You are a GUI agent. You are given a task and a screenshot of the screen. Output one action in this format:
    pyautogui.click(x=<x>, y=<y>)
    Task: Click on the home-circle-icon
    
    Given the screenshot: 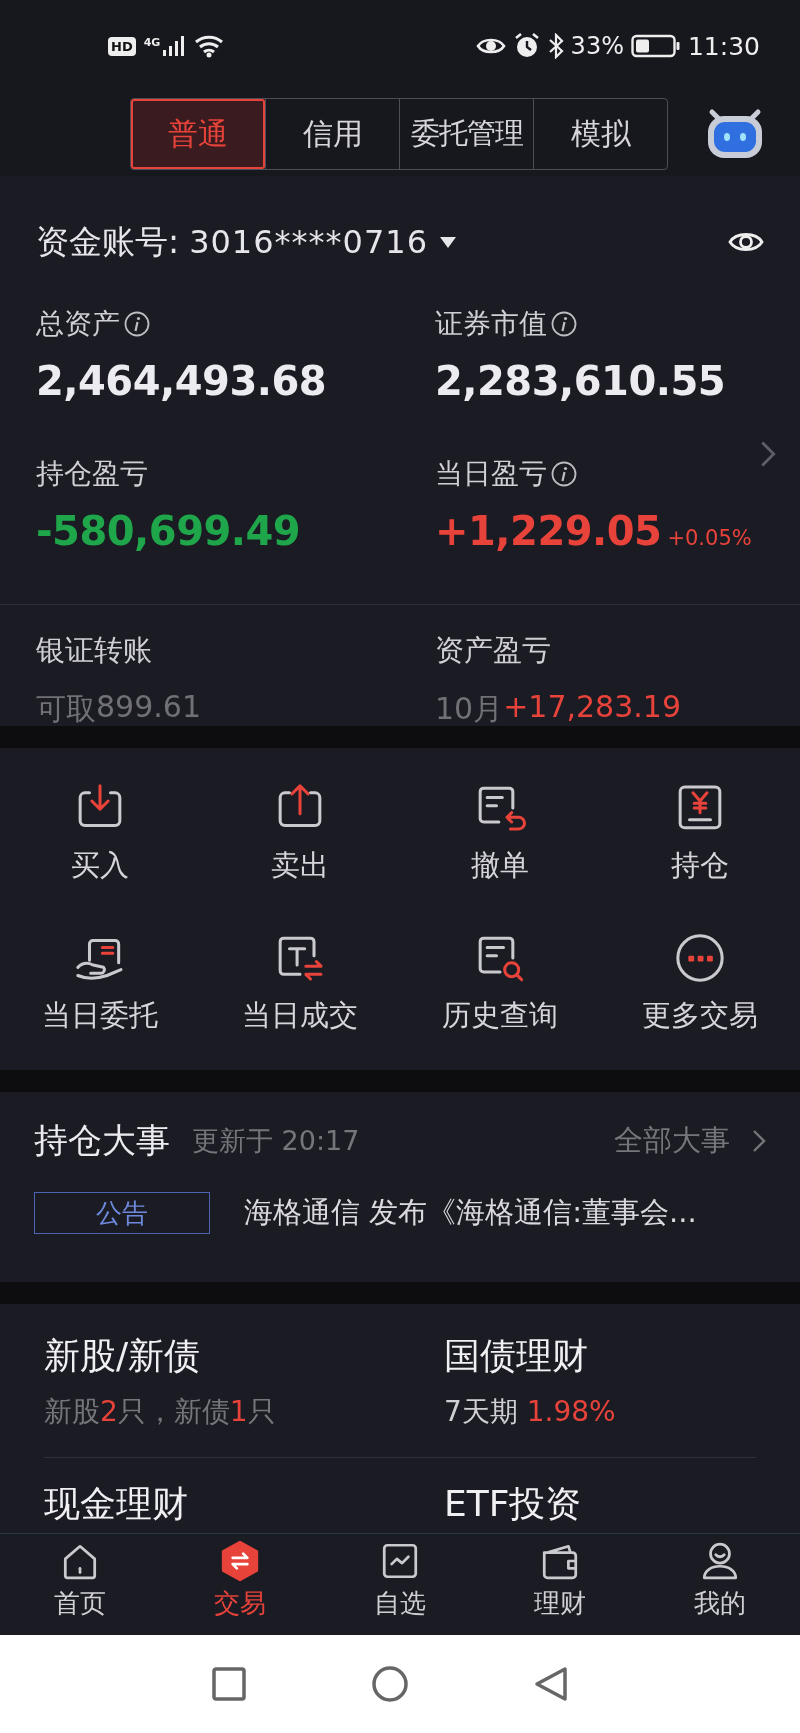 What is the action you would take?
    pyautogui.click(x=390, y=1684)
    